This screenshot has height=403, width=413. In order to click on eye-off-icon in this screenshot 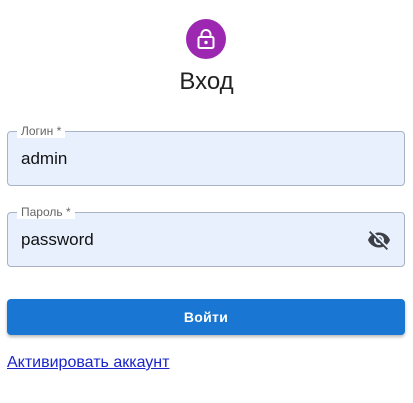, I will do `click(379, 240)`.